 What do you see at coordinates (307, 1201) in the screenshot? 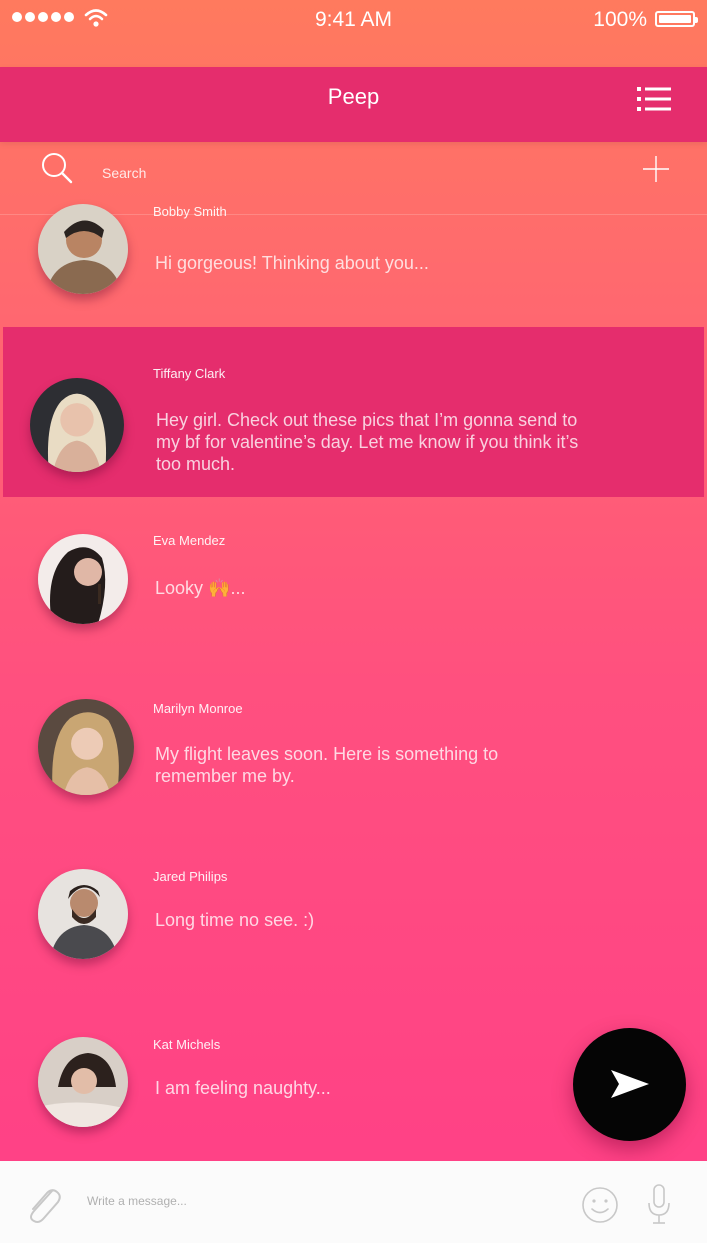
I see `message-input` at bounding box center [307, 1201].